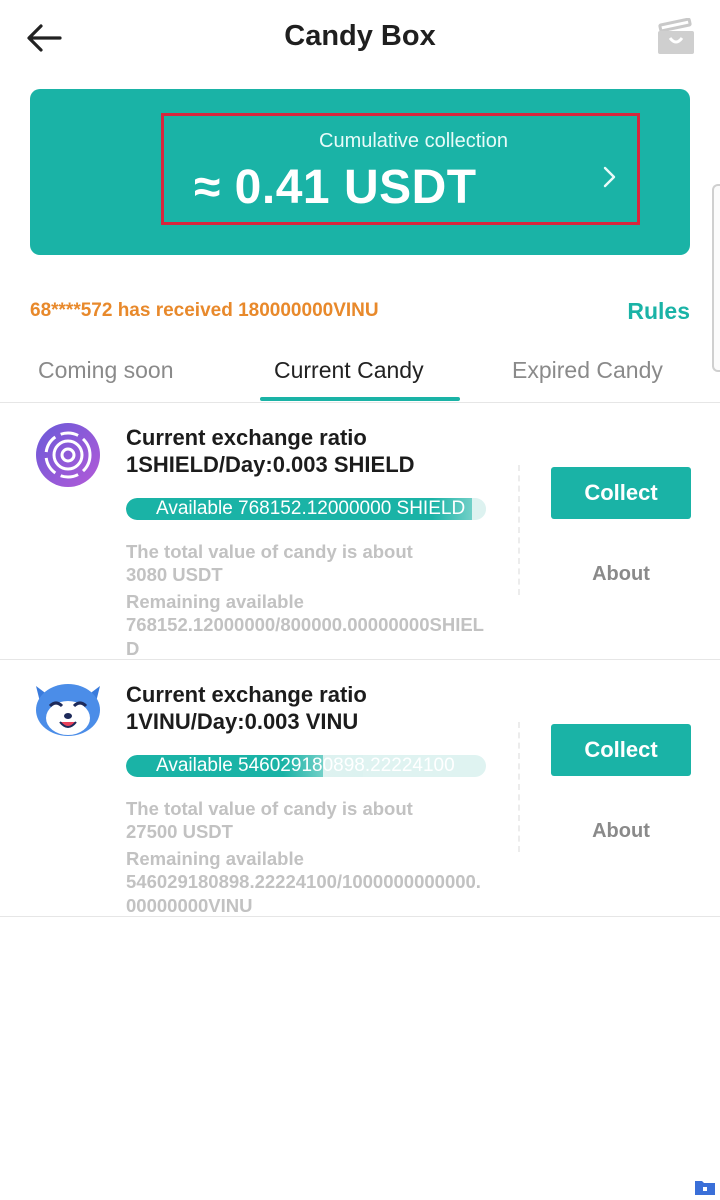  What do you see at coordinates (349, 370) in the screenshot?
I see `tab-current-candy: Current Candy` at bounding box center [349, 370].